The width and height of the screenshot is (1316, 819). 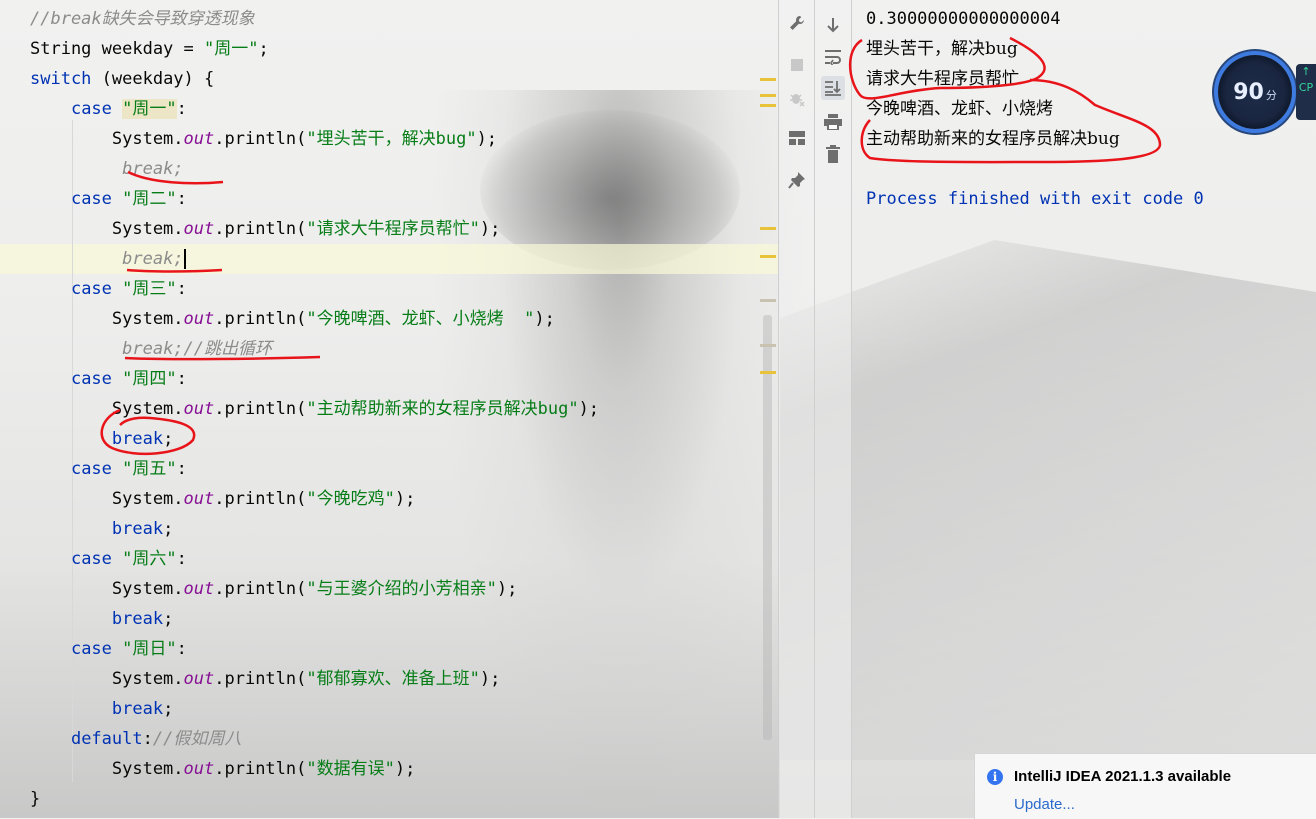 I want to click on code-line: case "周日":, so click(x=108, y=649).